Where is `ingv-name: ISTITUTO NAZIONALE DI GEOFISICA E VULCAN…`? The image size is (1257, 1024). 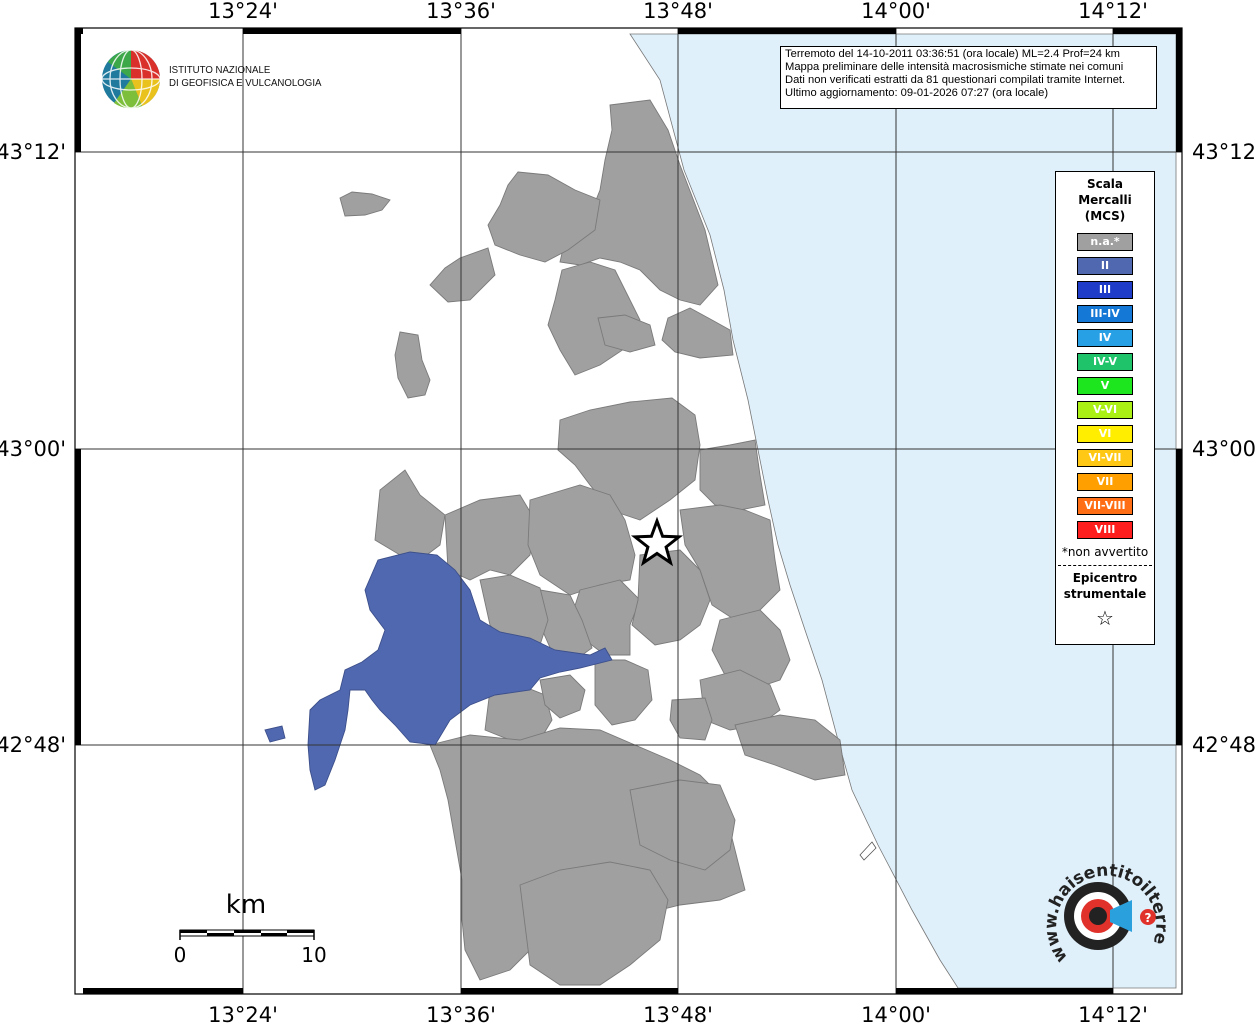
ingv-name: ISTITUTO NAZIONALE DI GEOFISICA E VULCAN… is located at coordinates (245, 77).